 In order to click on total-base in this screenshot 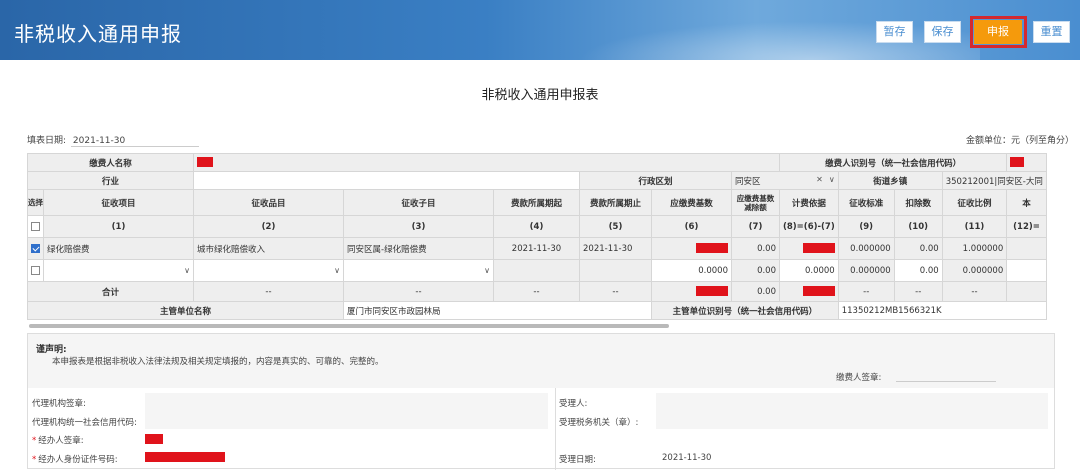, I will do `click(691, 291)`.